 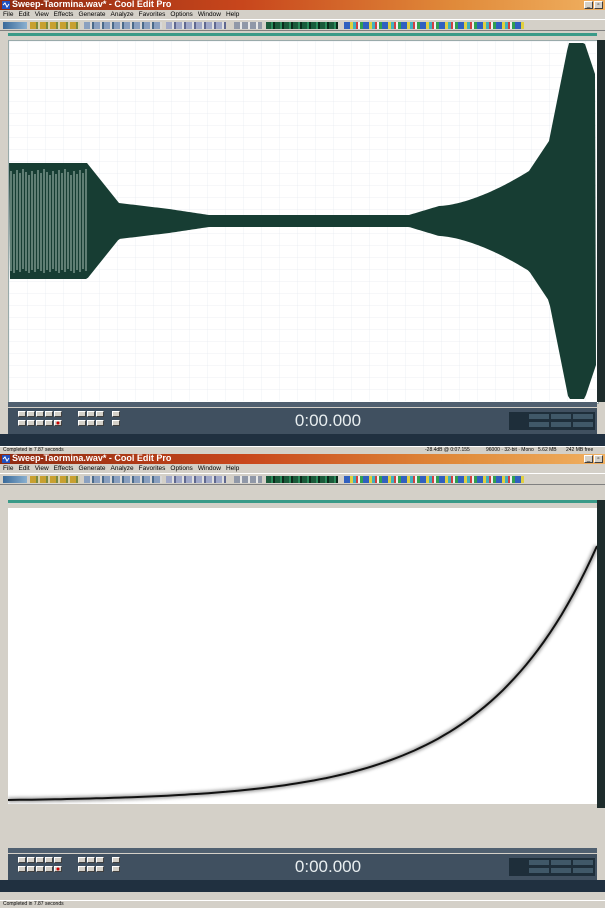 What do you see at coordinates (6, 459) in the screenshot?
I see `cool-edit-app-icon` at bounding box center [6, 459].